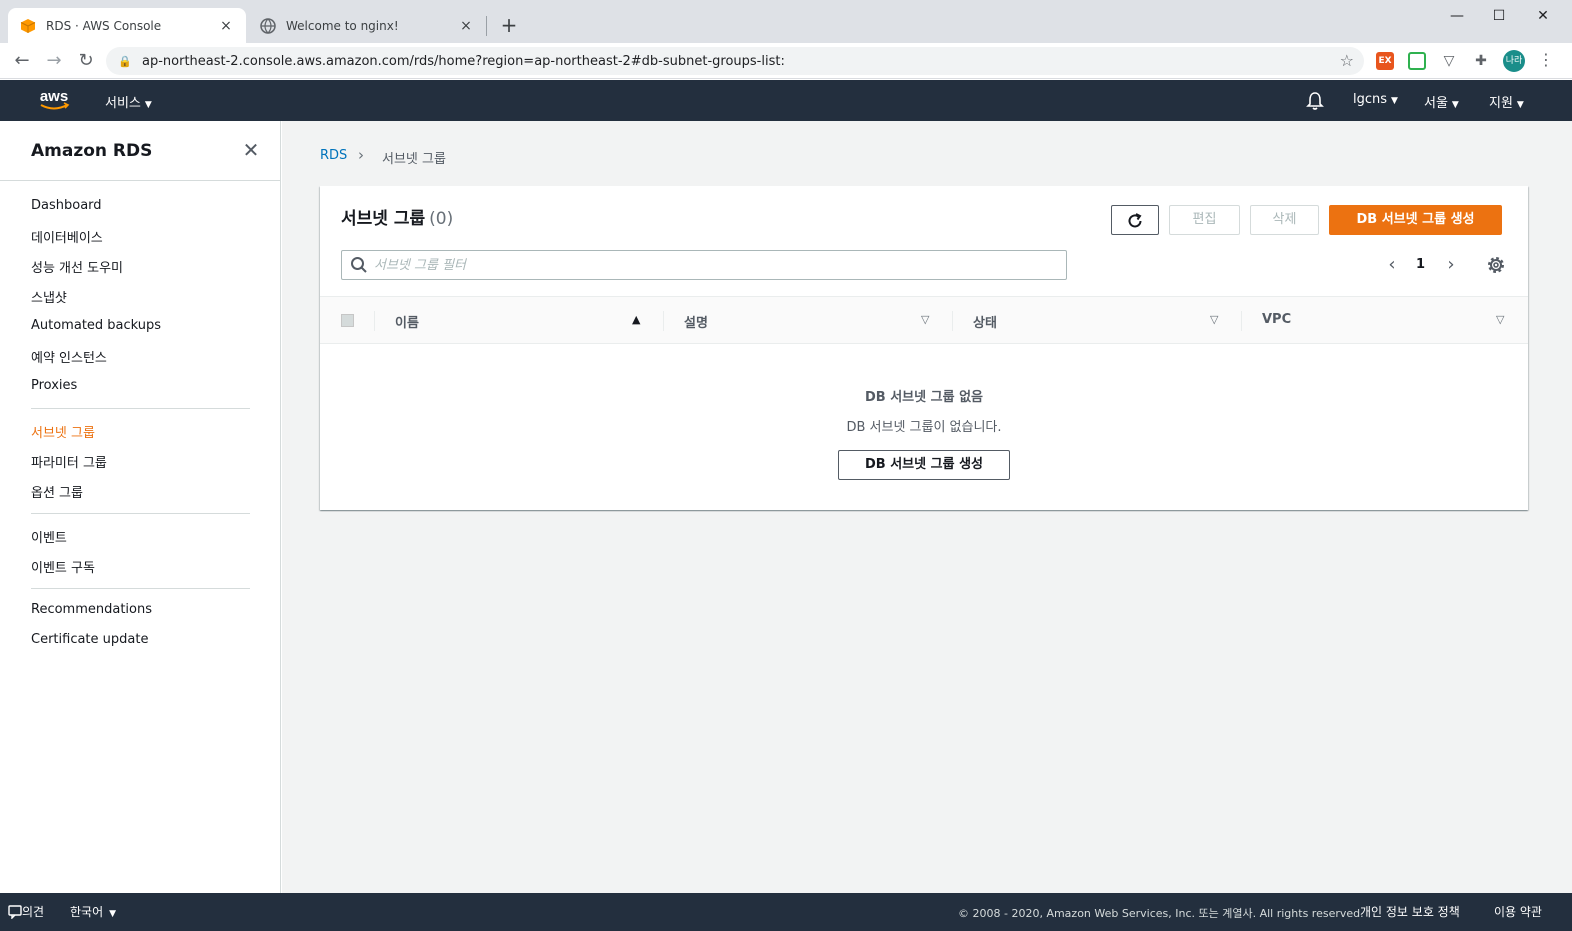 The image size is (1572, 931). Describe the element at coordinates (696, 321) in the screenshot. I see `column-header-description: 설명` at that location.